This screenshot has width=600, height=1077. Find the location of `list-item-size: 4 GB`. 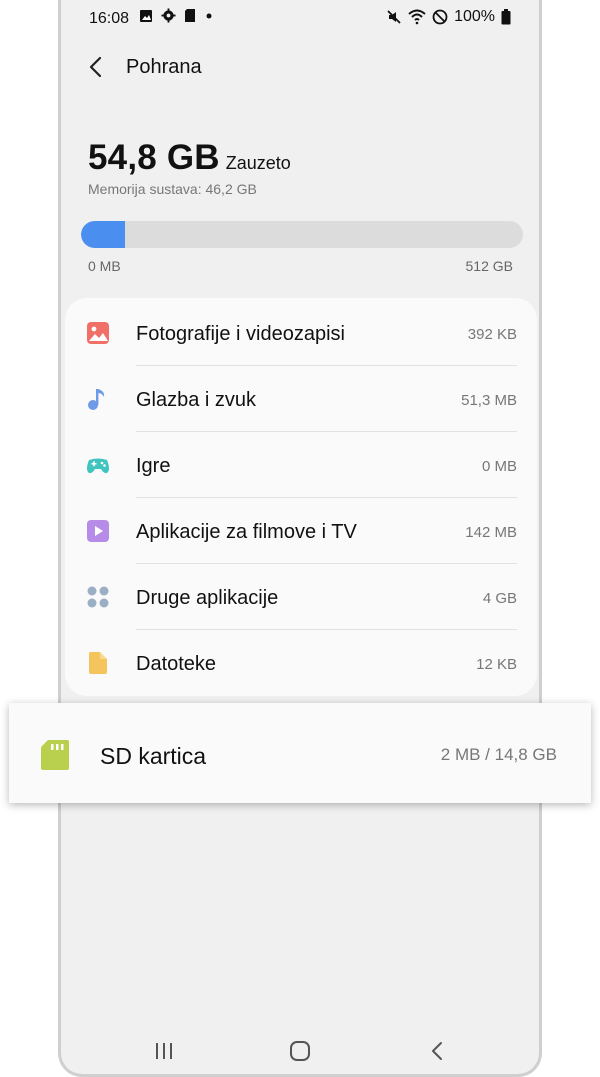

list-item-size: 4 GB is located at coordinates (499, 598).